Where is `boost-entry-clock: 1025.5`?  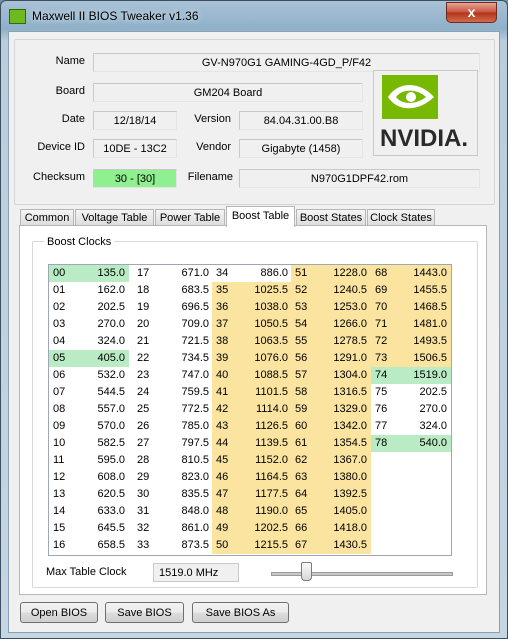
boost-entry-clock: 1025.5 is located at coordinates (263, 290).